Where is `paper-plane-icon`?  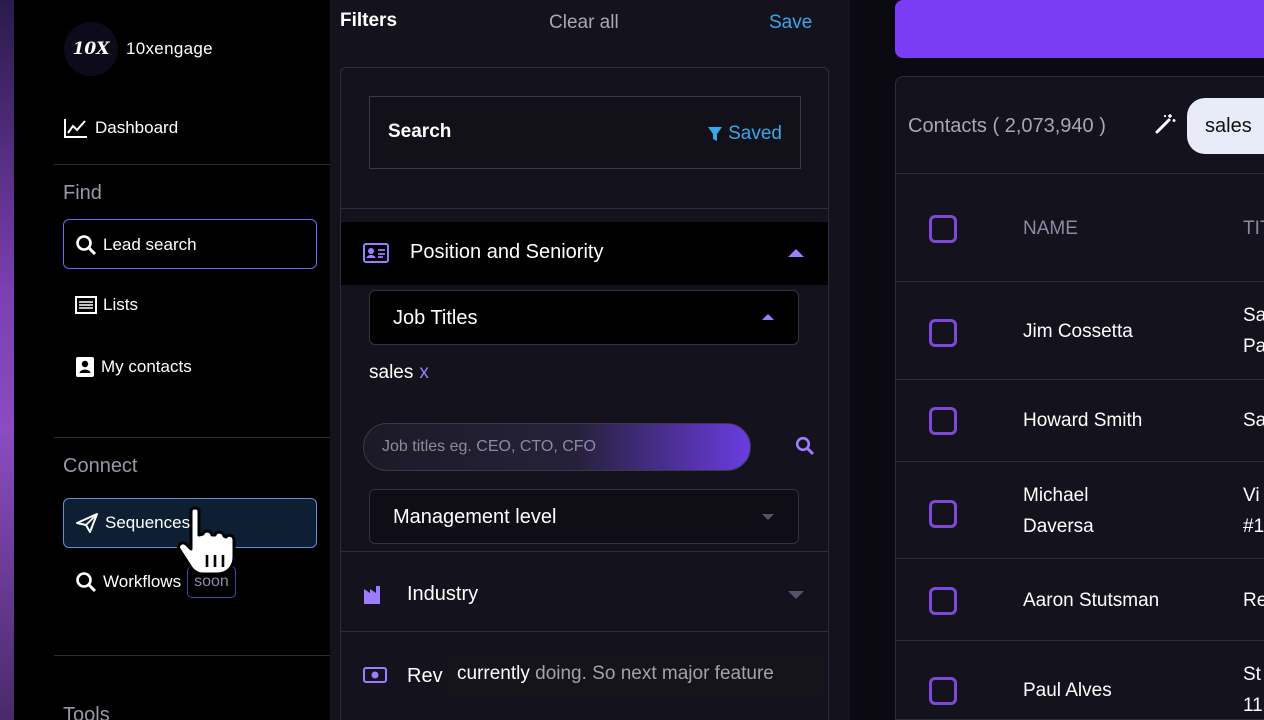
paper-plane-icon is located at coordinates (87, 523).